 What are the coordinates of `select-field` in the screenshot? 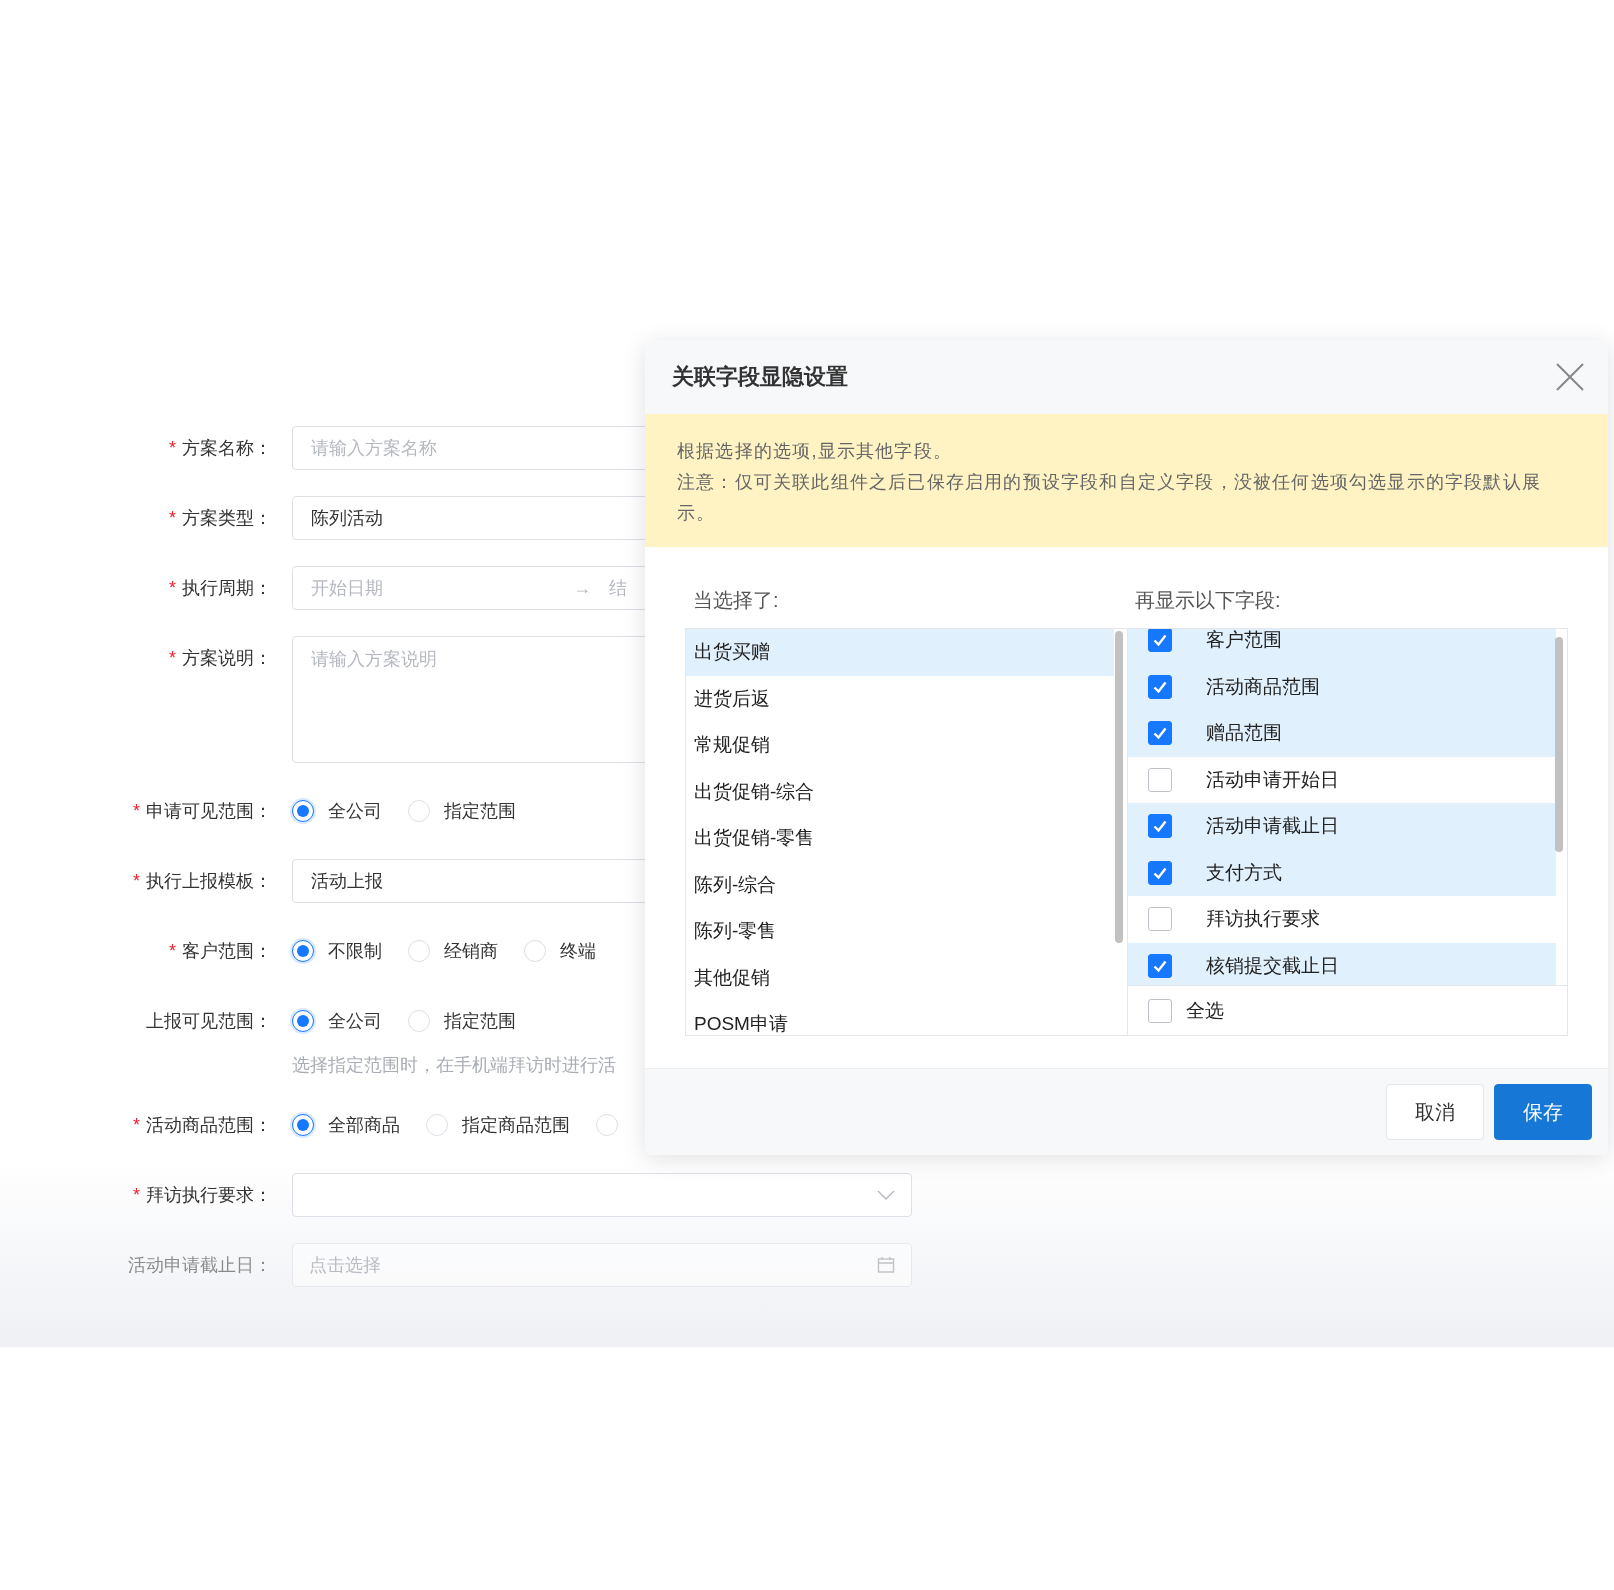 It's located at (602, 1195).